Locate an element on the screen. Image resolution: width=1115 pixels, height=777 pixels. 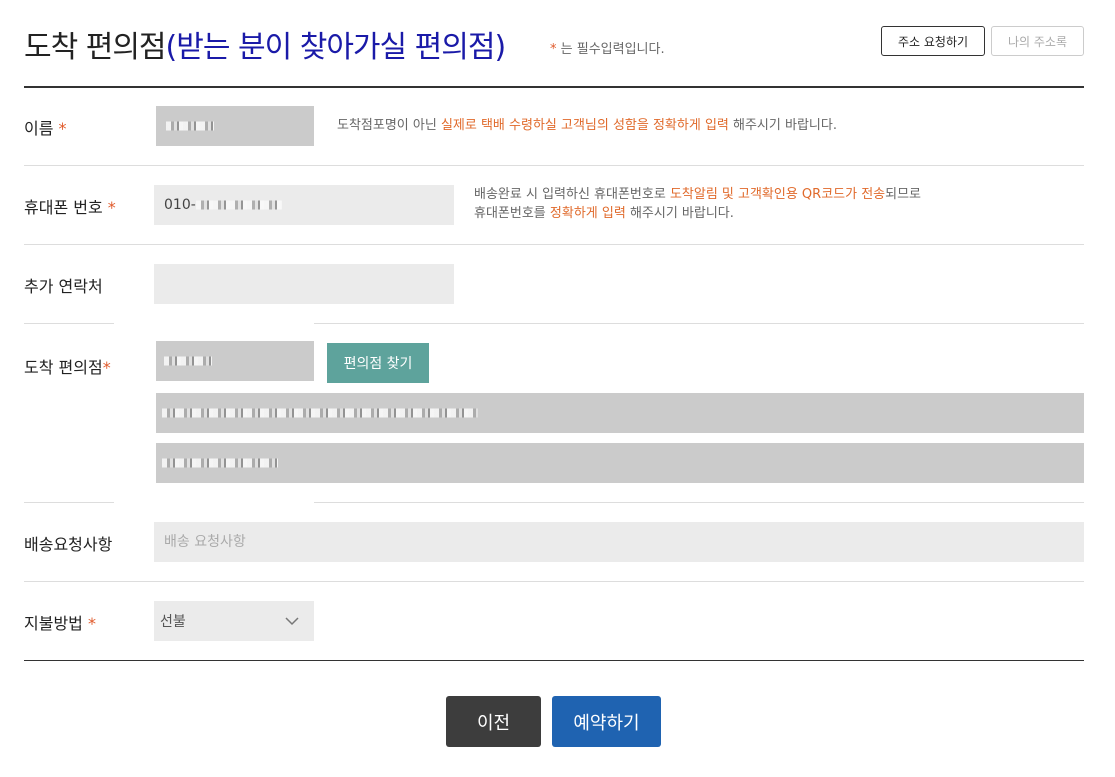
redacted-phone is located at coordinates (239, 205).